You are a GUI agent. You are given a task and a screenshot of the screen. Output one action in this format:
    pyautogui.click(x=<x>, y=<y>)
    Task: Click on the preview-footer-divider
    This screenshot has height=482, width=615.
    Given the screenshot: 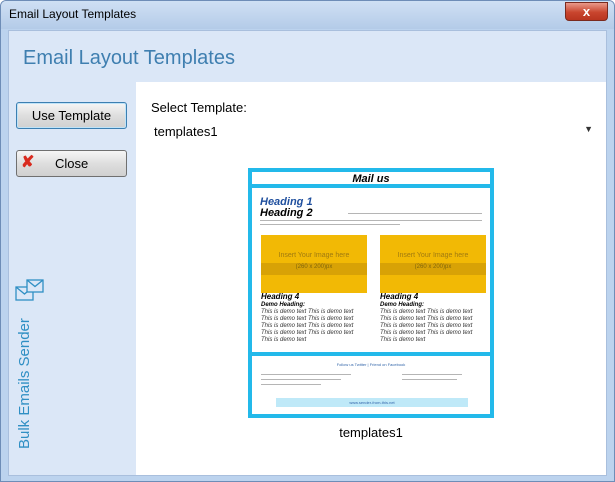 What is the action you would take?
    pyautogui.click(x=371, y=354)
    